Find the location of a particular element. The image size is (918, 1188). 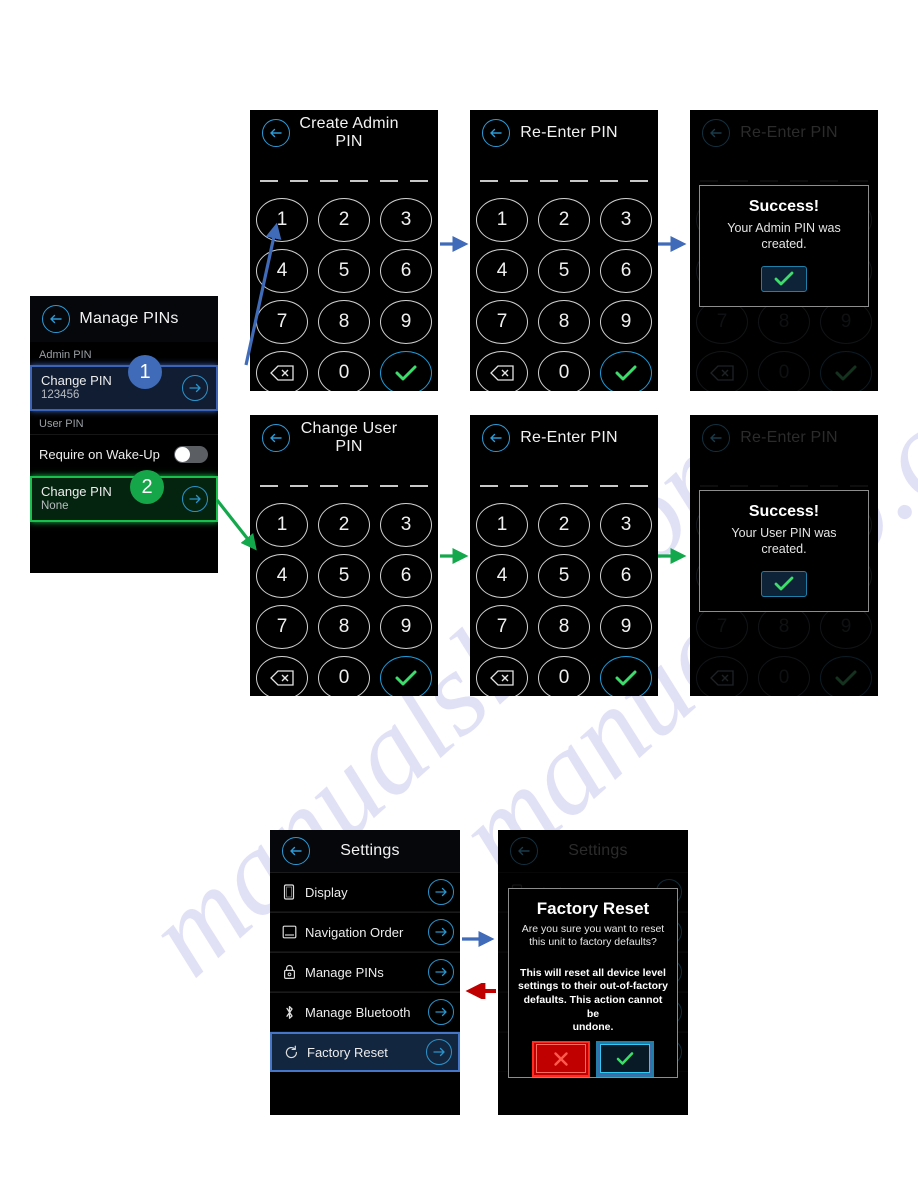

settings-item-manage-bluetooth: Manage Bluetooth is located at coordinates (365, 1012).